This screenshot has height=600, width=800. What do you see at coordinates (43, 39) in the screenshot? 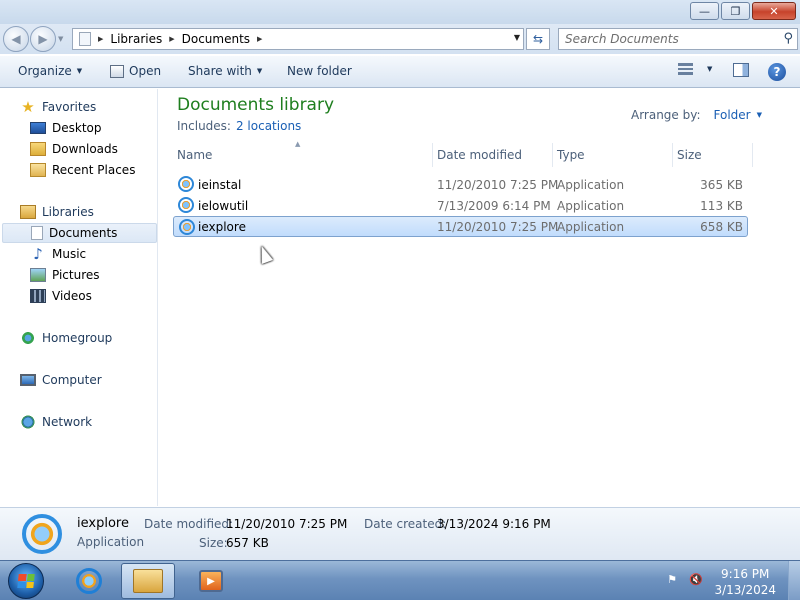
I see `forward-button: ▶` at bounding box center [43, 39].